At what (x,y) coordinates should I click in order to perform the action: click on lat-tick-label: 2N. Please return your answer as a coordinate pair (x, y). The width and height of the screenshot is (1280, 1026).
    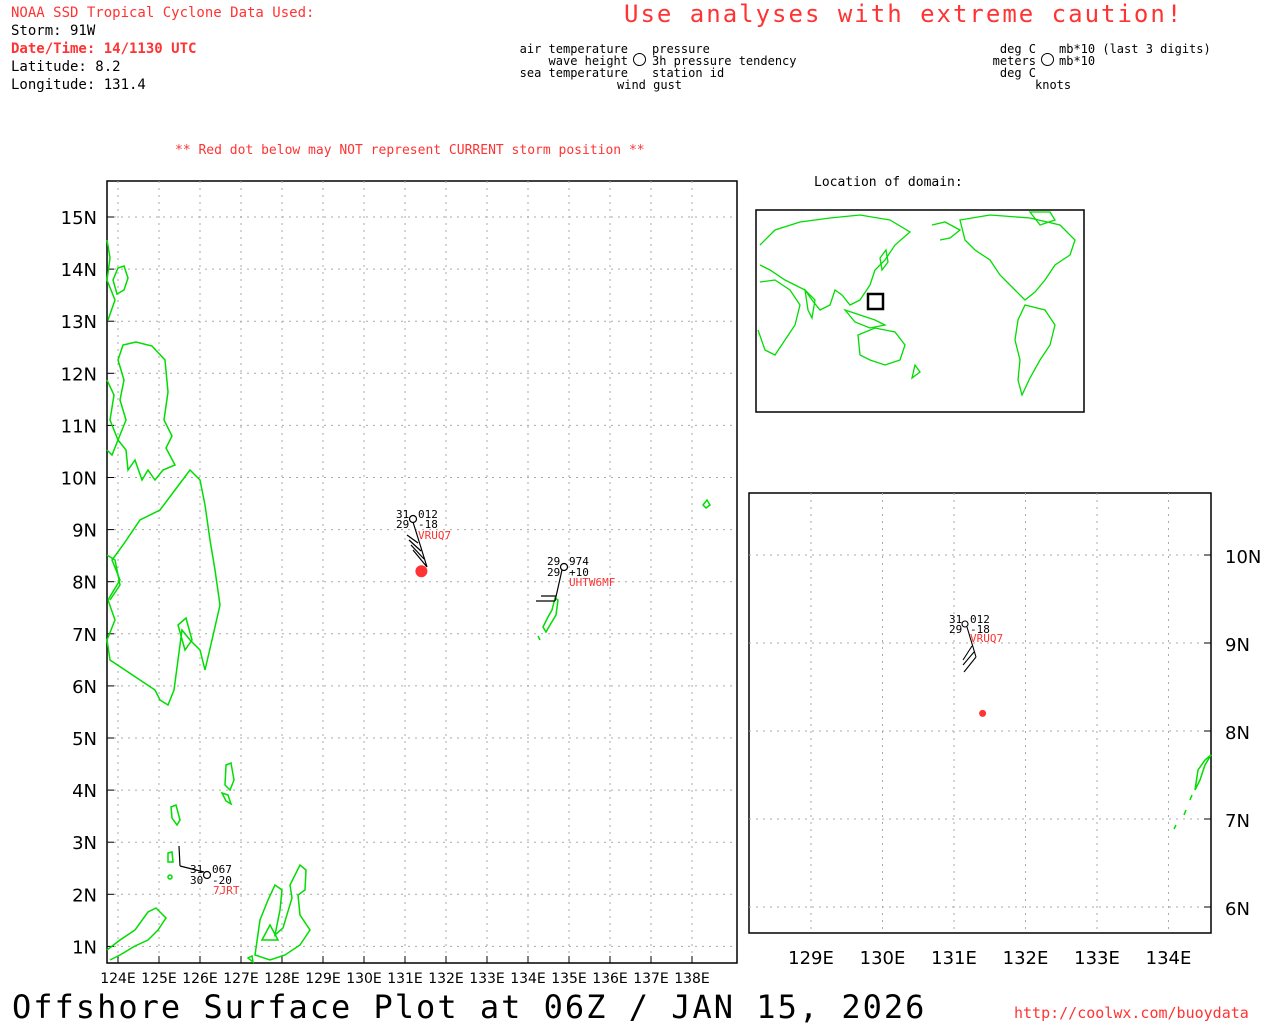
    Looking at the image, I should click on (84, 895).